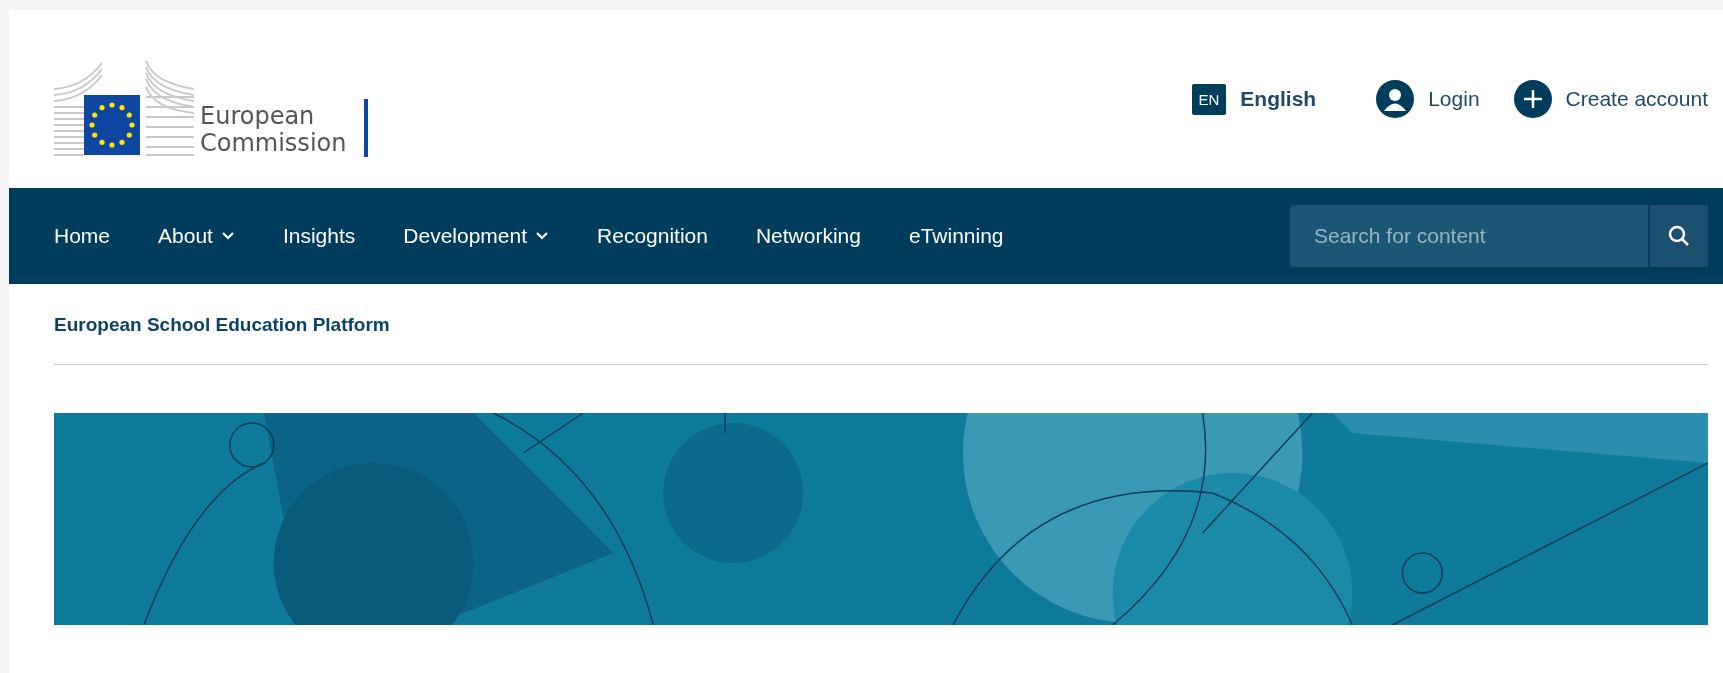 The image size is (1723, 673). Describe the element at coordinates (258, 116) in the screenshot. I see `logo-text-line: European` at that location.